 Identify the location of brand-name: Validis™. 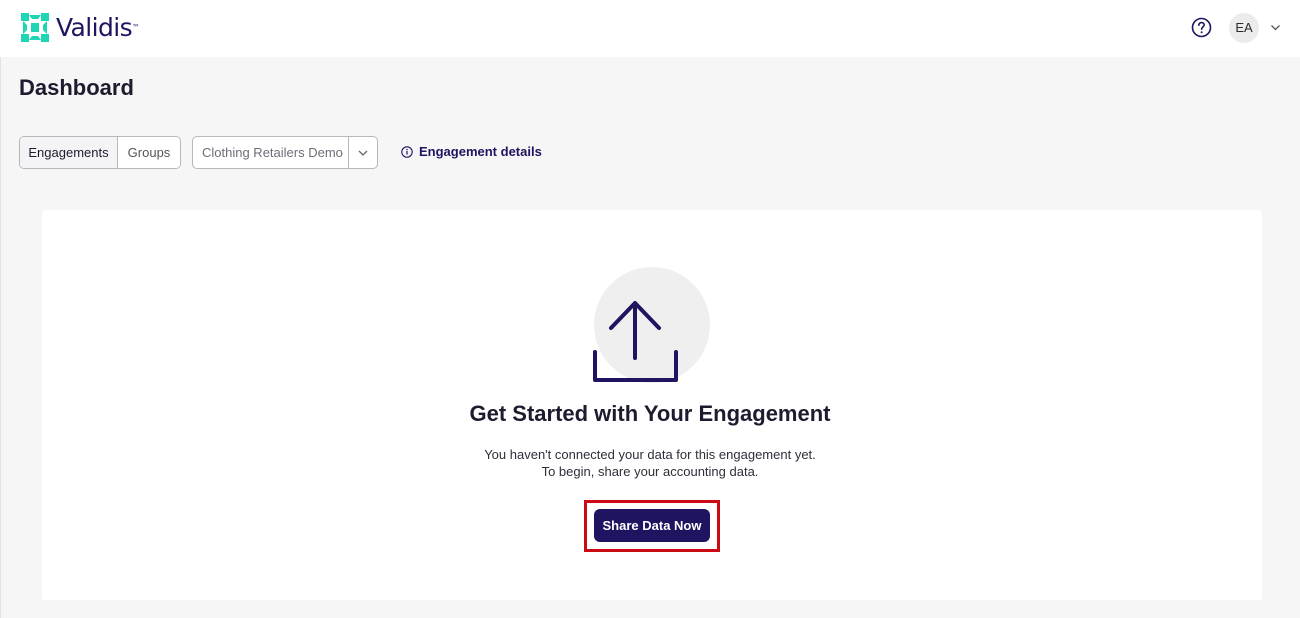
(98, 27).